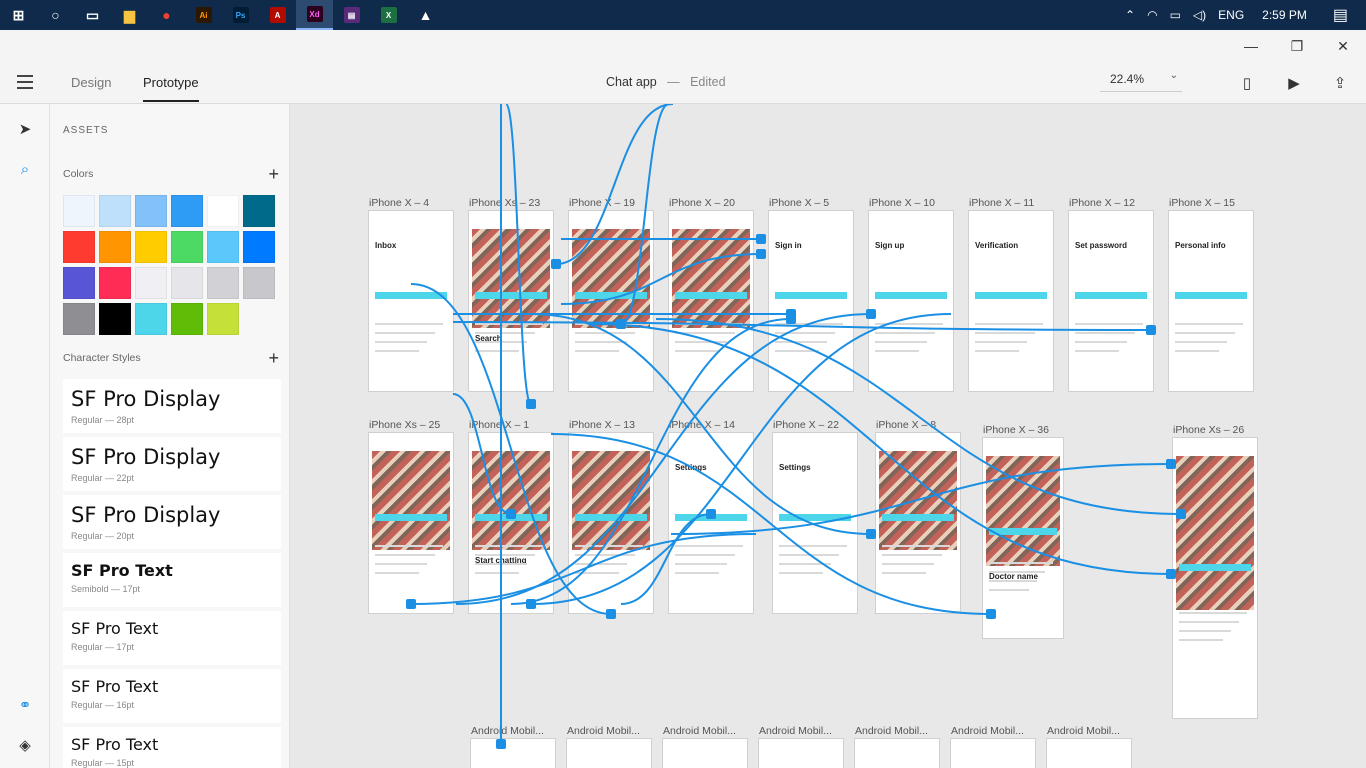  I want to click on character-style-card: SF Pro Display Regular — 22pt, so click(172, 464).